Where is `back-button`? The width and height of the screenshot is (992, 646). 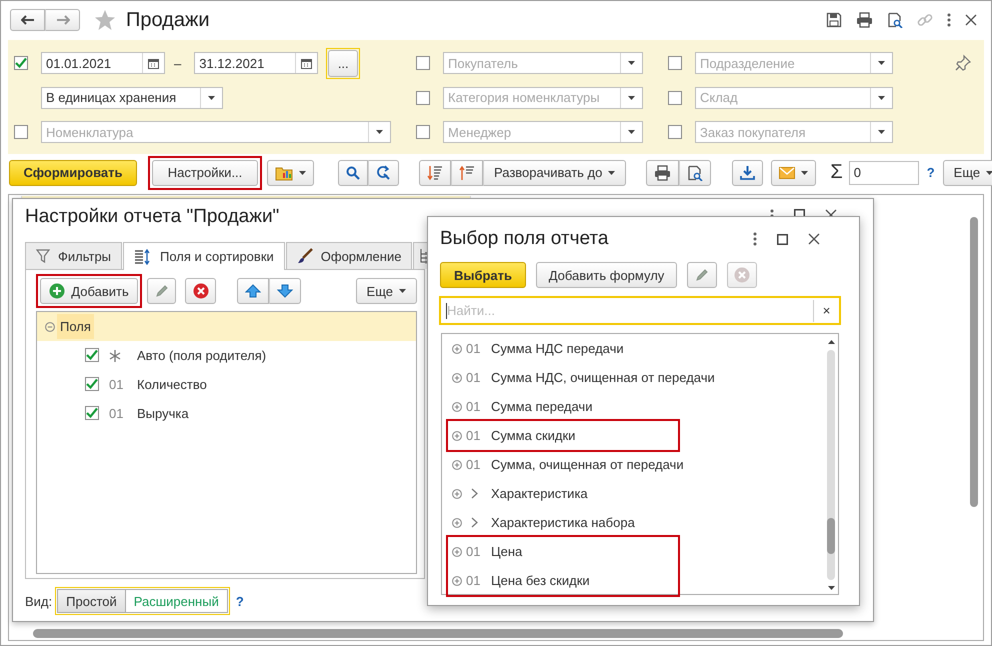 back-button is located at coordinates (27, 20).